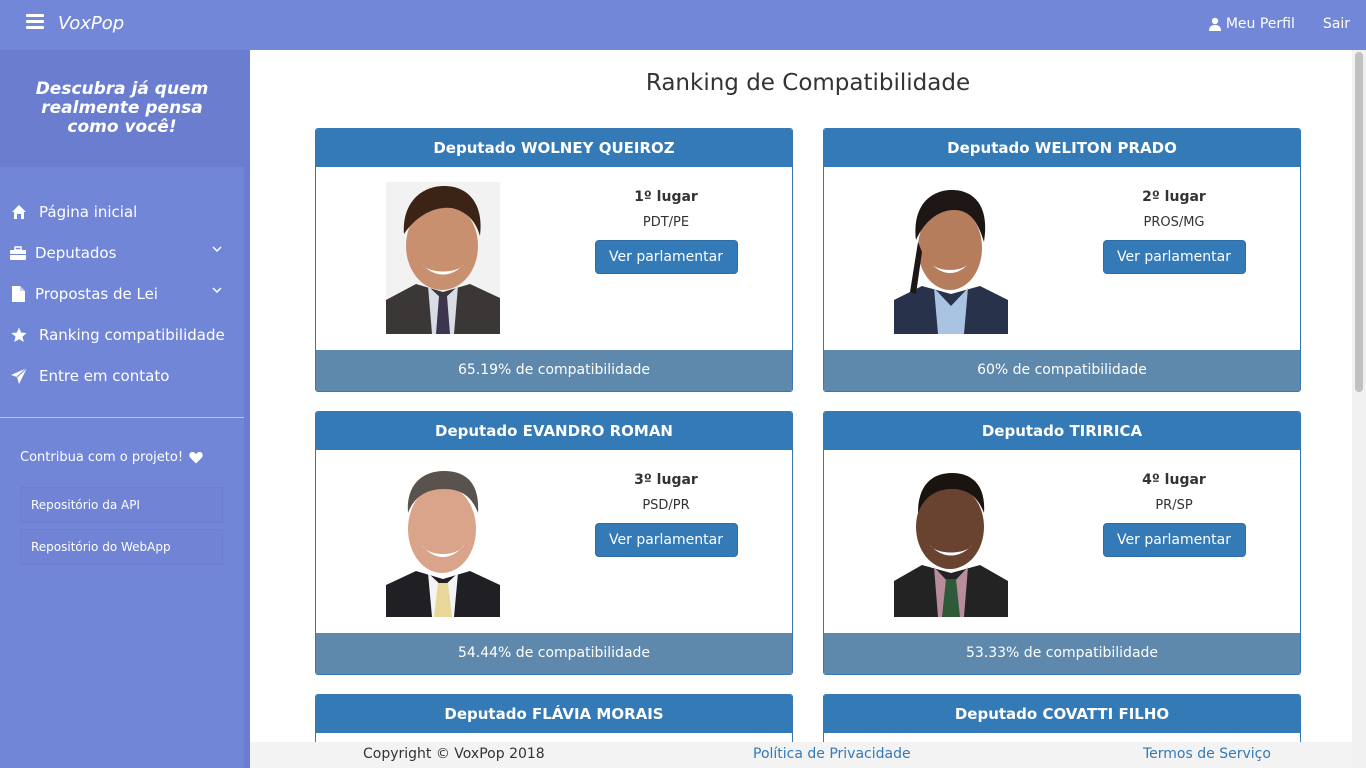  I want to click on profile-link: Meu Perfil, so click(1251, 24).